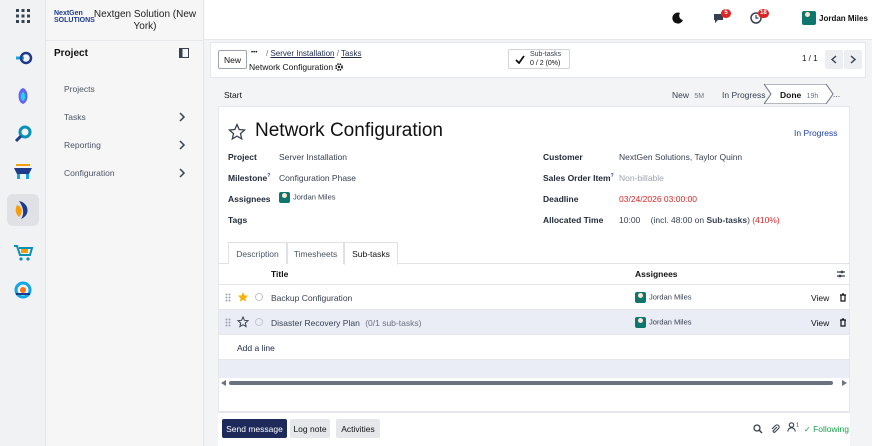  I want to click on side-item-reporting: Reporting, so click(125, 145).